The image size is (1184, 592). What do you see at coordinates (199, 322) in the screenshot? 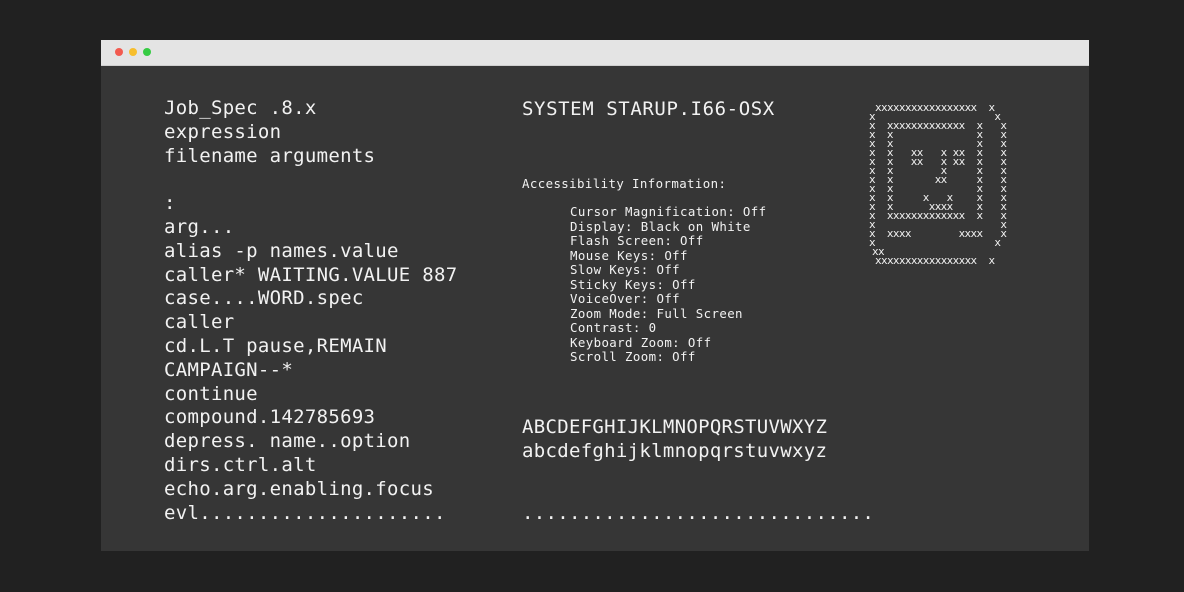
I see `command-line: caller` at bounding box center [199, 322].